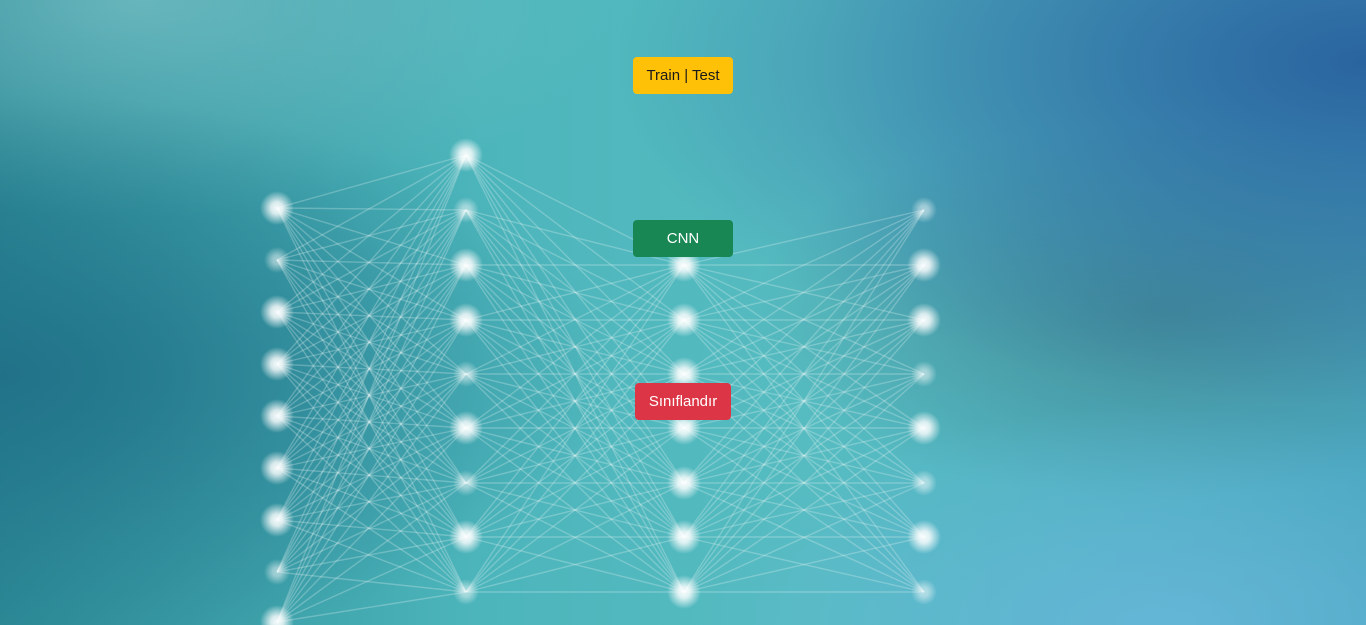  I want to click on cnn-button: CNN, so click(683, 238).